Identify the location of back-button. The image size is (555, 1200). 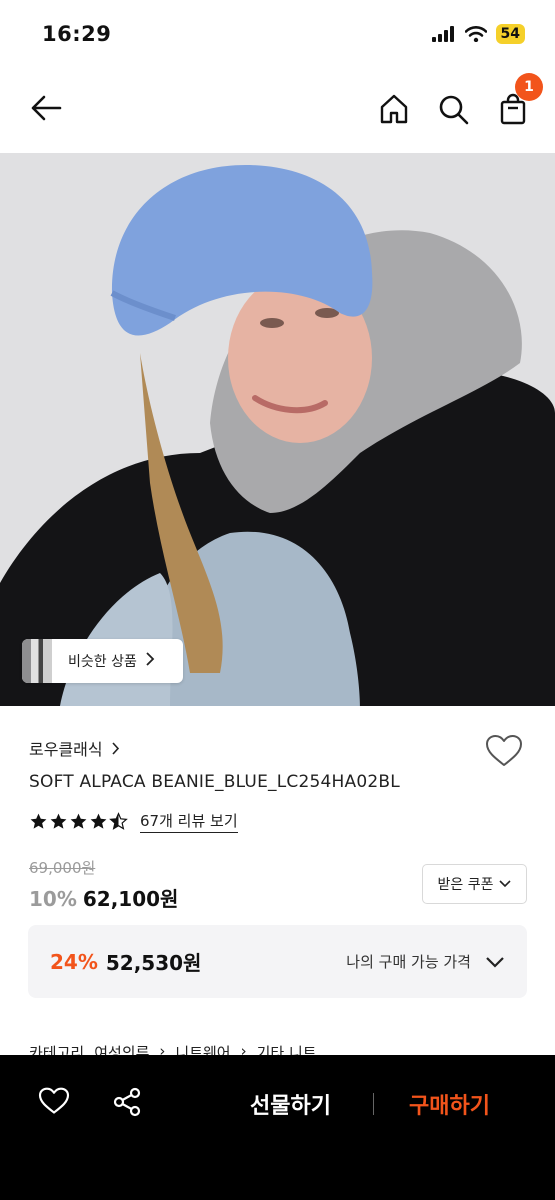
(46, 108).